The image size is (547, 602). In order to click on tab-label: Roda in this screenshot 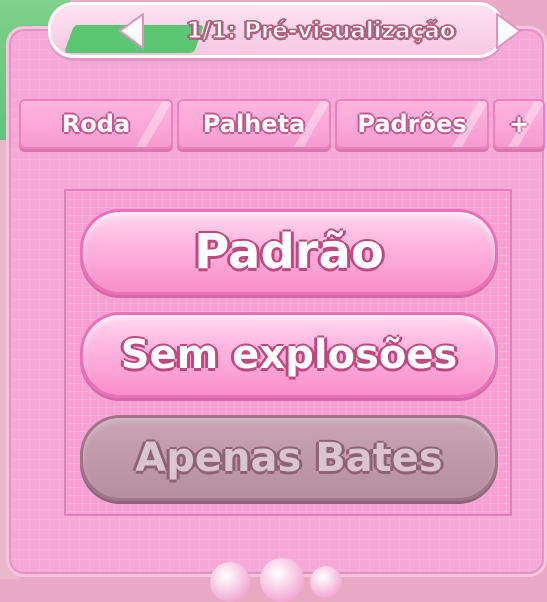, I will do `click(96, 124)`.